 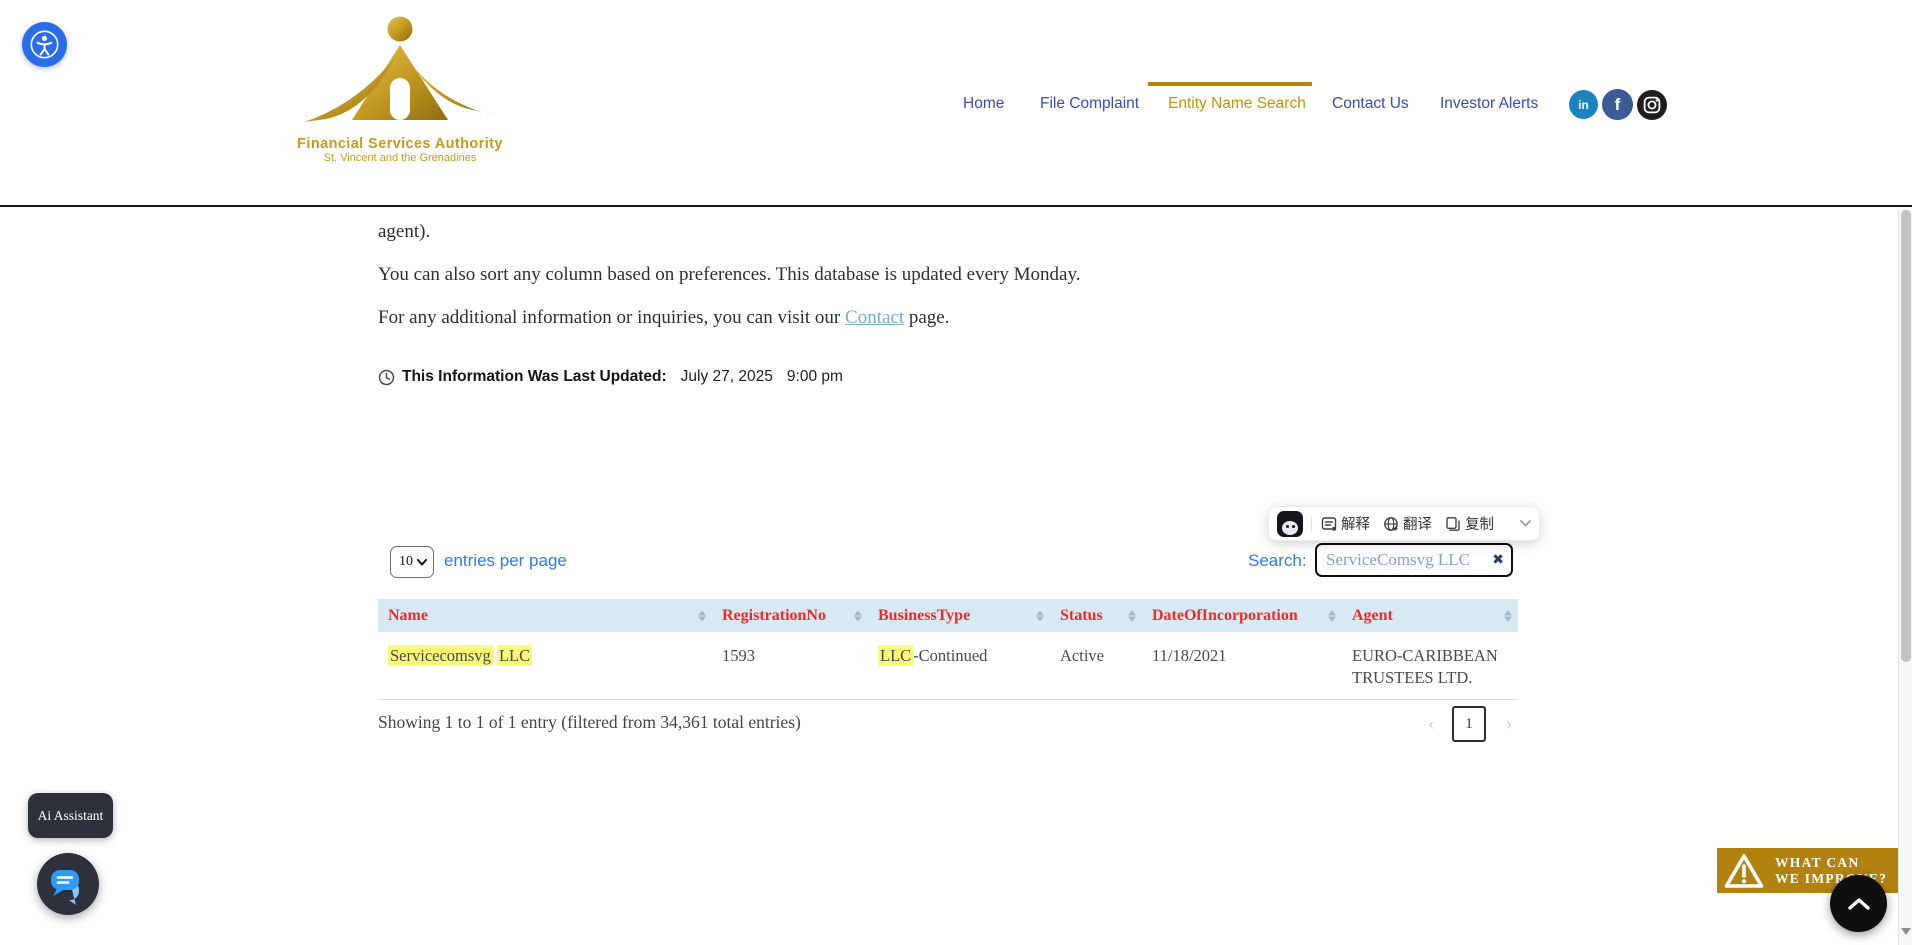 I want to click on column-label: DateOfIncorporation, so click(x=1225, y=615).